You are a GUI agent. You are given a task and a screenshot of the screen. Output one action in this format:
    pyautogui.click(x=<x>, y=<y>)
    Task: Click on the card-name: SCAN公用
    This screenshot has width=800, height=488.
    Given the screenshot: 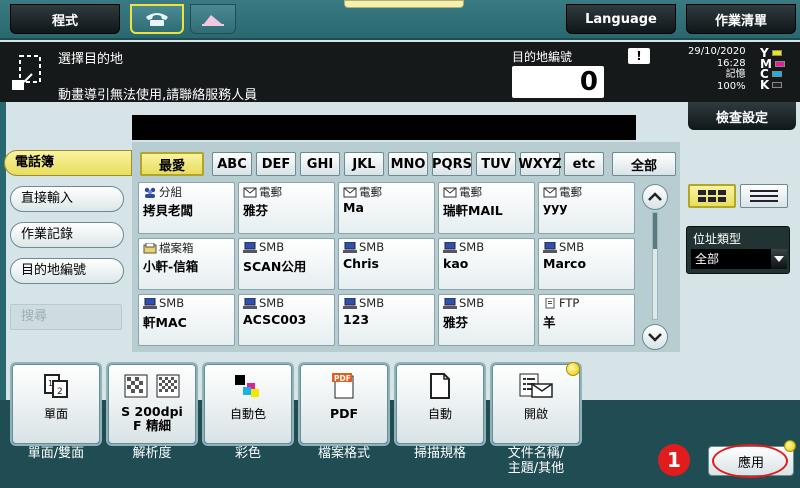 What is the action you would take?
    pyautogui.click(x=275, y=266)
    